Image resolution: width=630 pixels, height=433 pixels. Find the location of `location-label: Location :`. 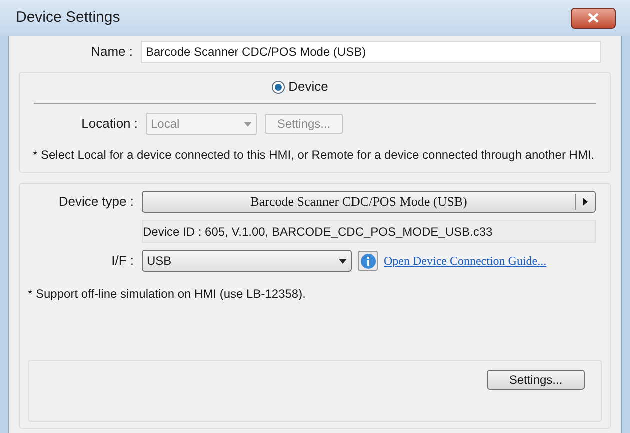

location-label: Location : is located at coordinates (109, 124).